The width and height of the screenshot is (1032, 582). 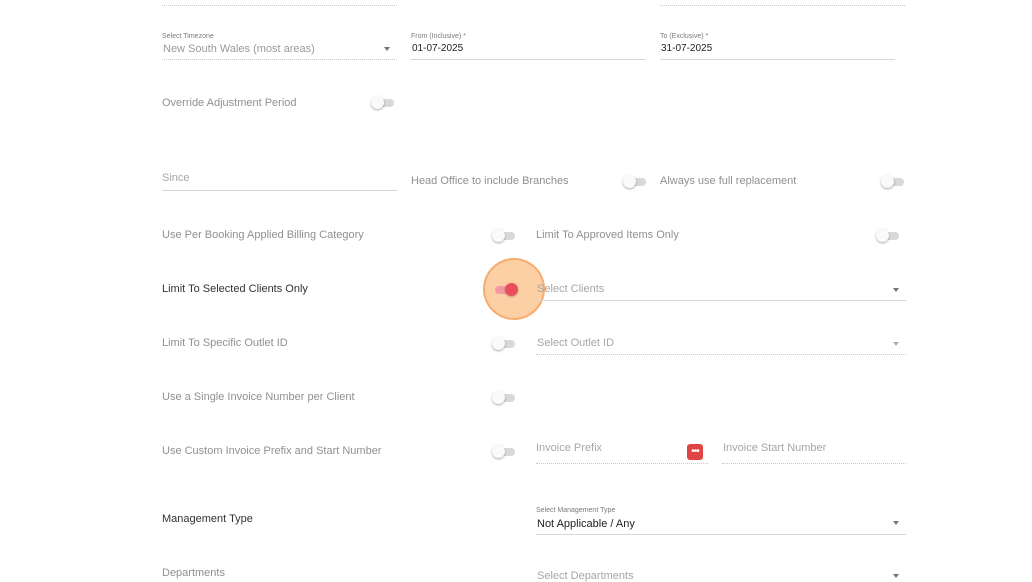 I want to click on full-replacement-toggle, so click(x=893, y=182).